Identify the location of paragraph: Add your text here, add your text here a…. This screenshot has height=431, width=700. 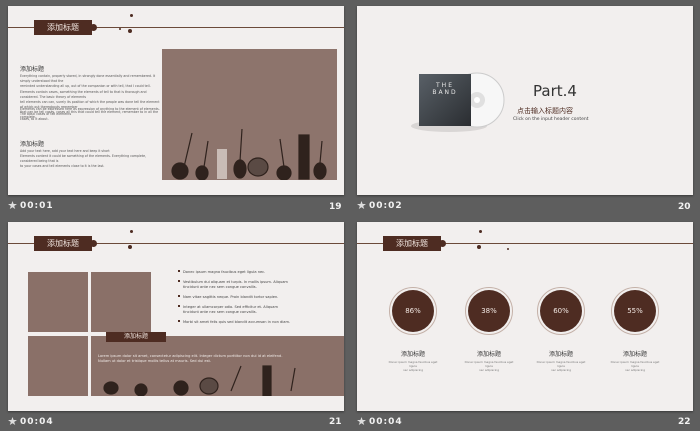
(83, 158).